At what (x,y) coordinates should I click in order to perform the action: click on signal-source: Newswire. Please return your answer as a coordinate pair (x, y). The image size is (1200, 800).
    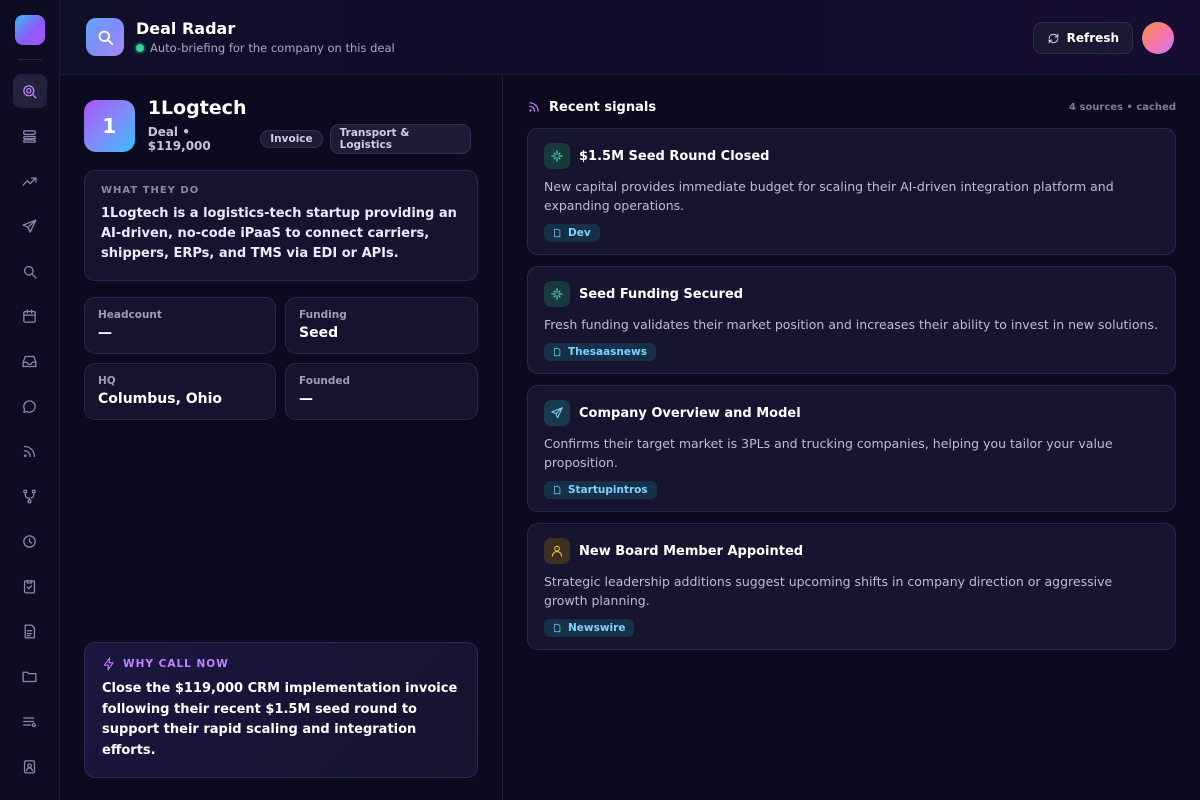
    Looking at the image, I should click on (589, 628).